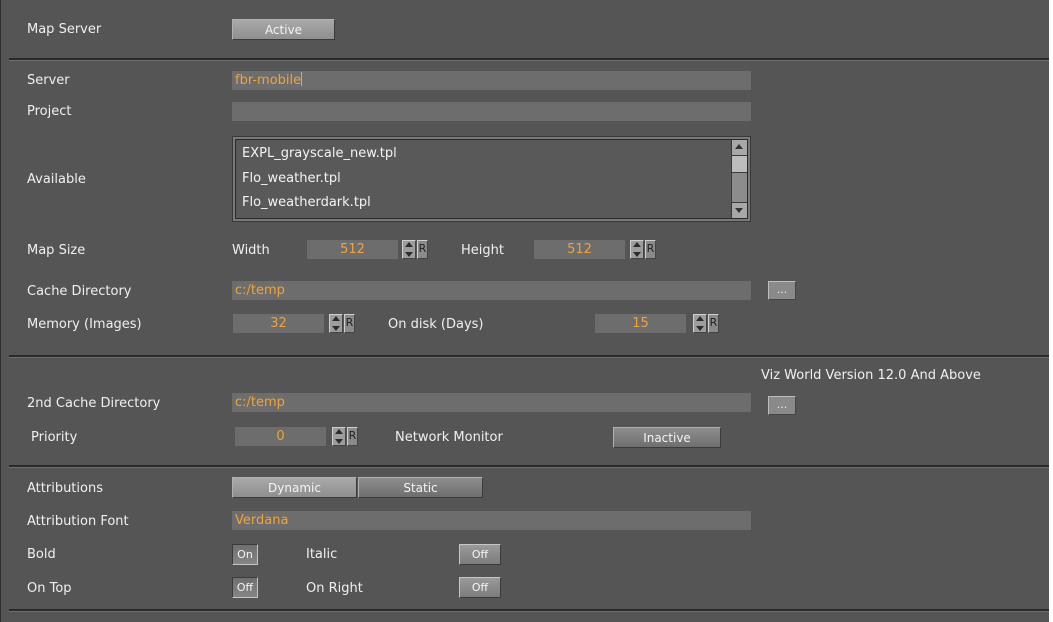 The height and width of the screenshot is (622, 1053). I want to click on cache-directory-input: c:/temp, so click(491, 290).